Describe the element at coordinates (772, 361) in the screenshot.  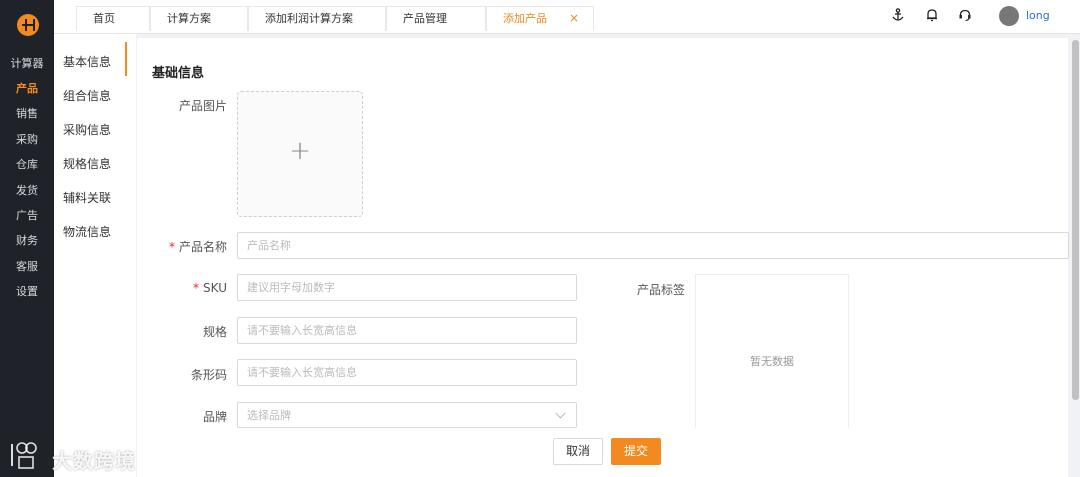
I see `empty-text: 暂无数据` at that location.